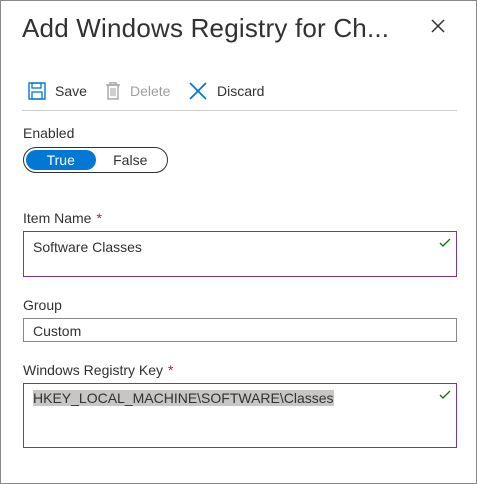 Image resolution: width=477 pixels, height=484 pixels. What do you see at coordinates (131, 160) in the screenshot?
I see `toggle-false-option: False` at bounding box center [131, 160].